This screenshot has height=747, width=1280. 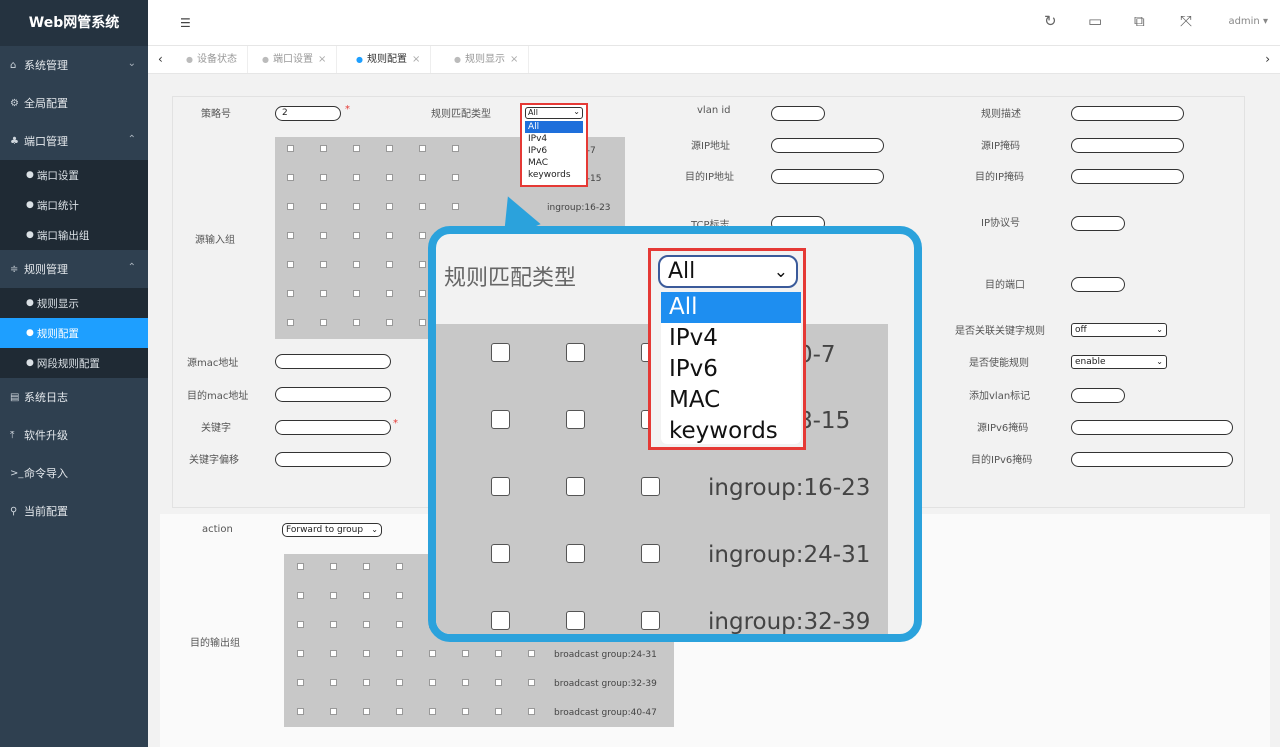 I want to click on src-ip-input, so click(x=827, y=145).